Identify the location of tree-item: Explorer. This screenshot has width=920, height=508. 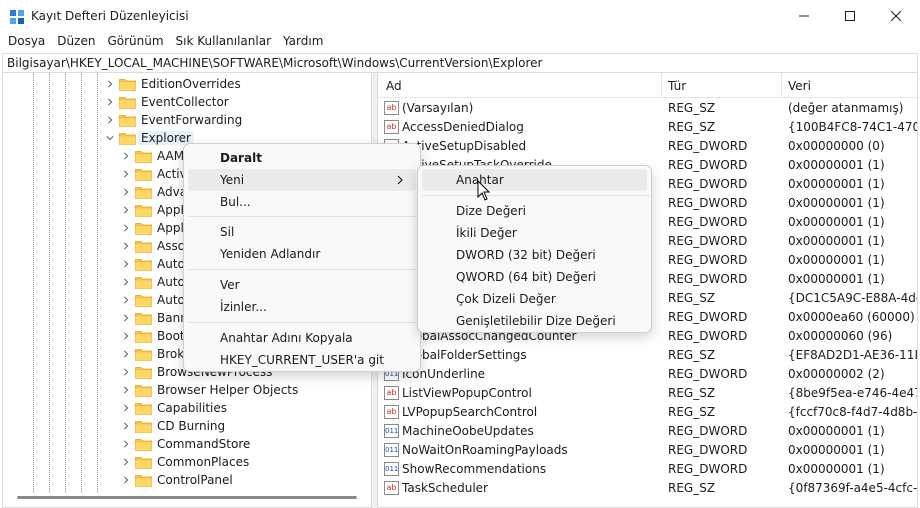
(149, 138).